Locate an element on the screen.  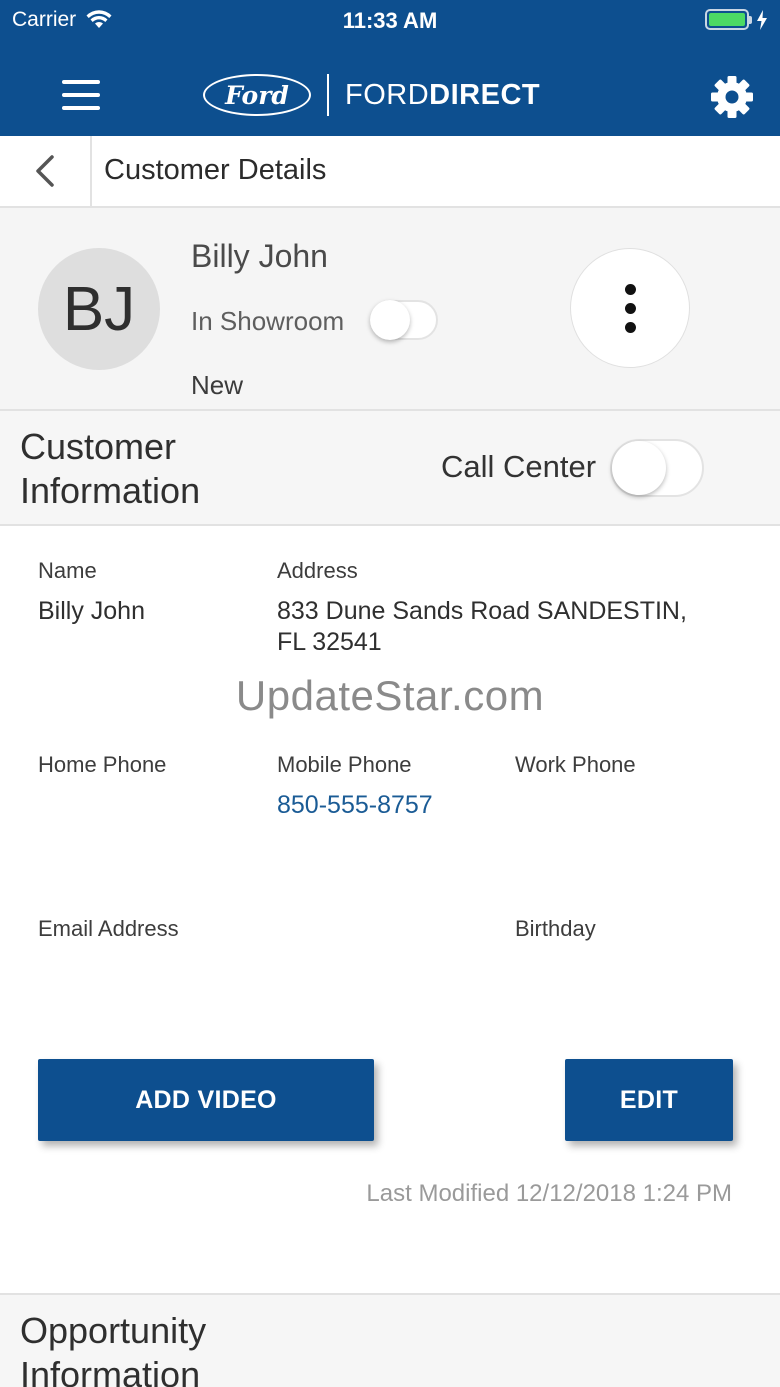
hamburger-icon is located at coordinates (81, 95).